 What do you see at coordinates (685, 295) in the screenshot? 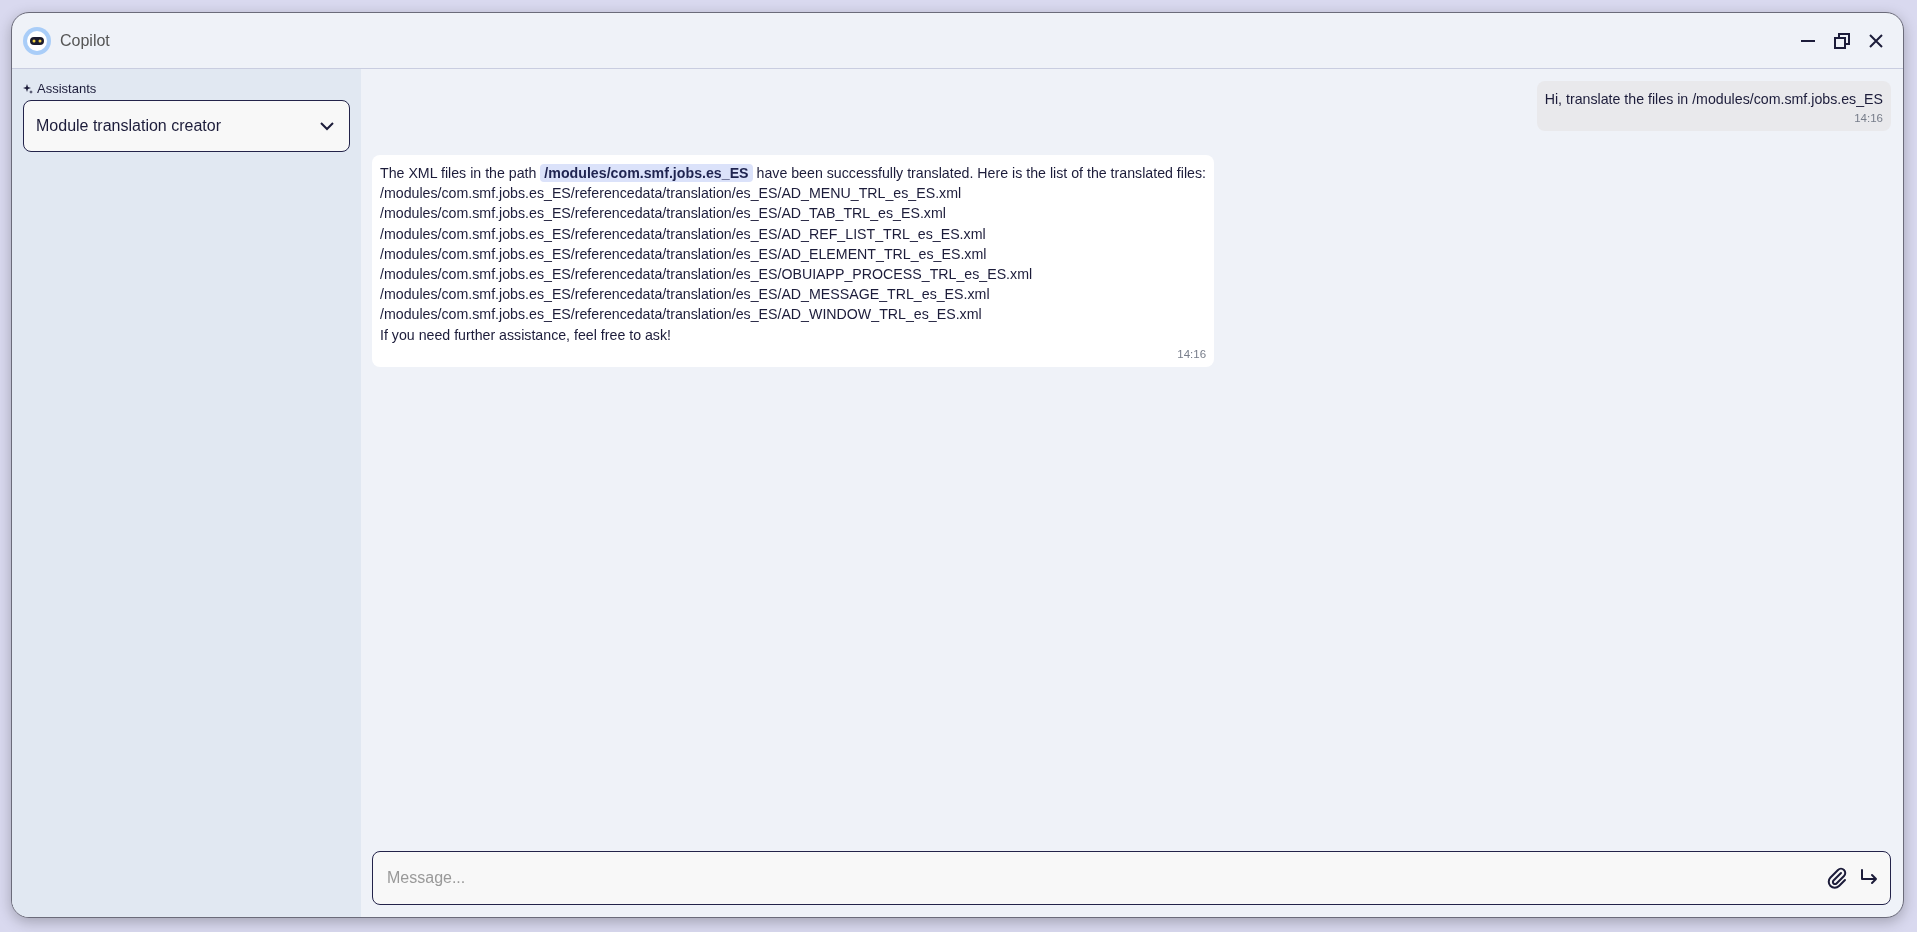
I see `message-text: /modules/com.smf.jobs.es_ES/referencedata/translation/es_ES/AD_MESSAGE_TRL_es_ES.xml` at bounding box center [685, 295].